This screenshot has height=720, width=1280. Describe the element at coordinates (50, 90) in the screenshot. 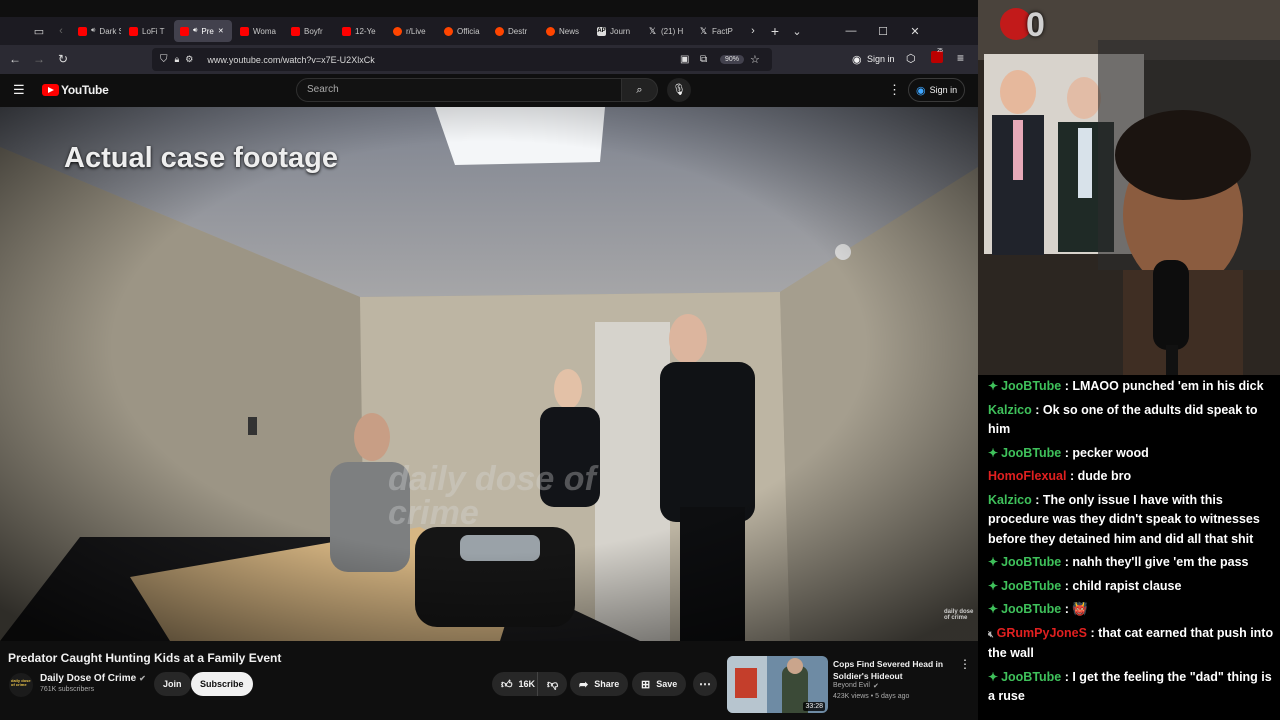

I see `youtube-logo-icon` at that location.